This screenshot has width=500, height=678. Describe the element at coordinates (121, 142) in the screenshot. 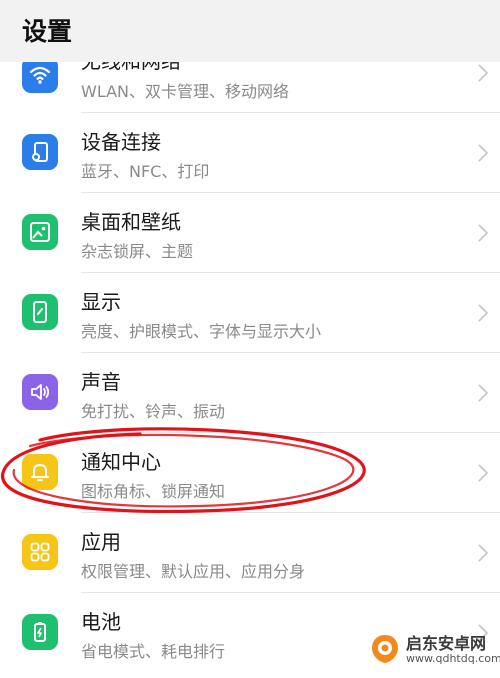

I see `item-title: 设备连接` at that location.